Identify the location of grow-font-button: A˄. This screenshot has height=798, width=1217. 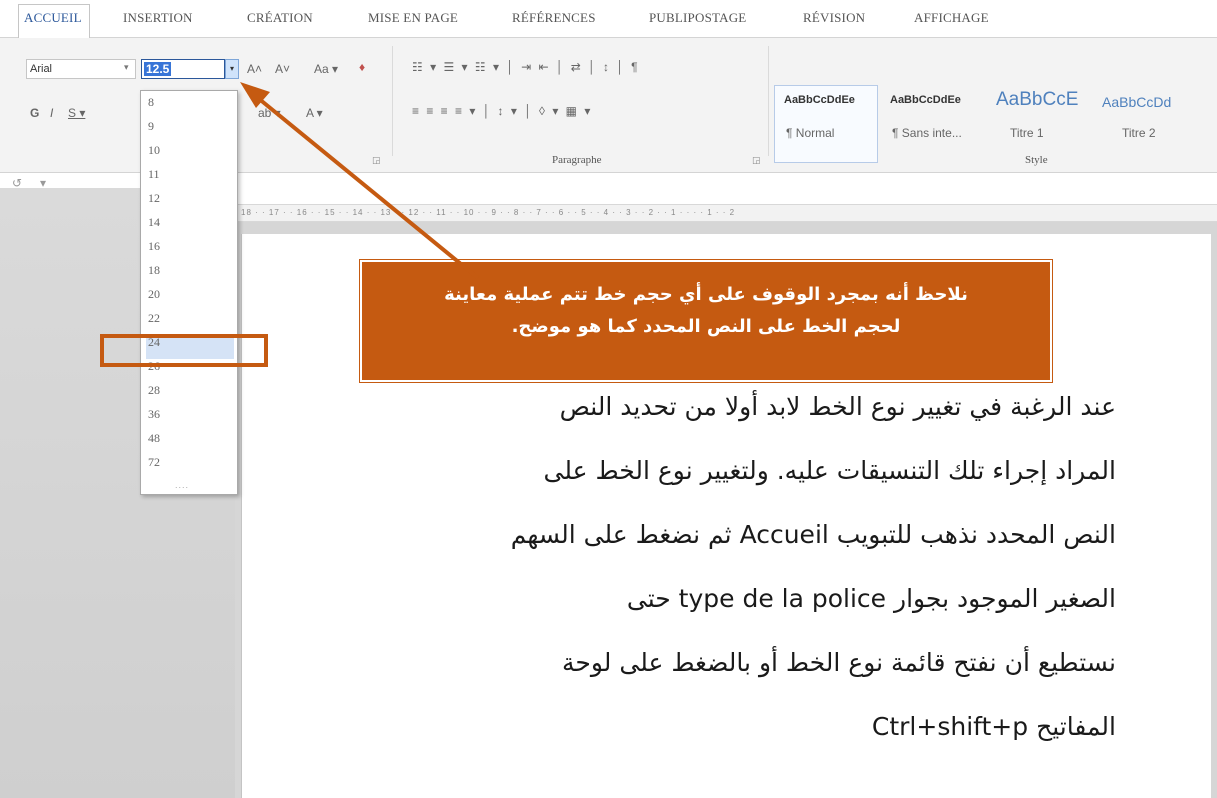
(254, 69).